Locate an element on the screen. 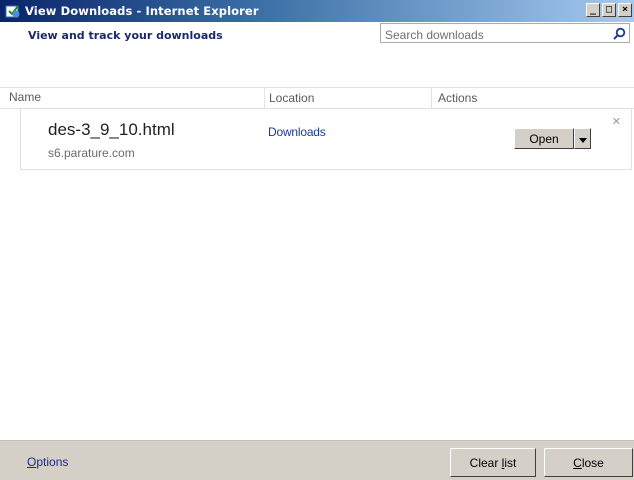  chevron-down-icon is located at coordinates (582, 138).